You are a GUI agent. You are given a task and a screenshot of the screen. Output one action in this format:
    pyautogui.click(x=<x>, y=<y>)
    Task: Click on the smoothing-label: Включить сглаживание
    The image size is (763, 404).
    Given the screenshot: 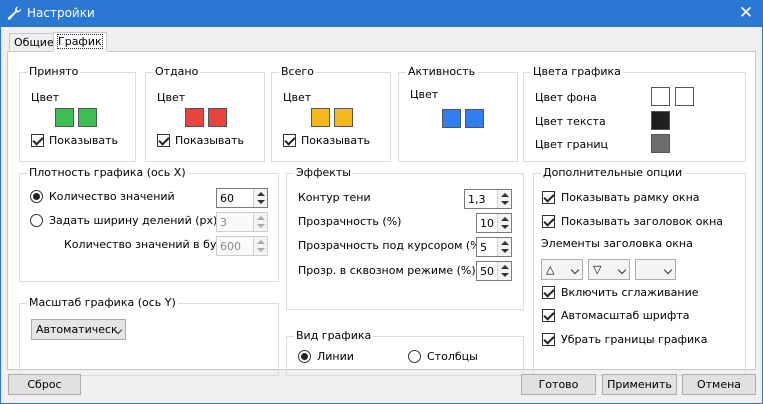 What is the action you would take?
    pyautogui.click(x=630, y=292)
    